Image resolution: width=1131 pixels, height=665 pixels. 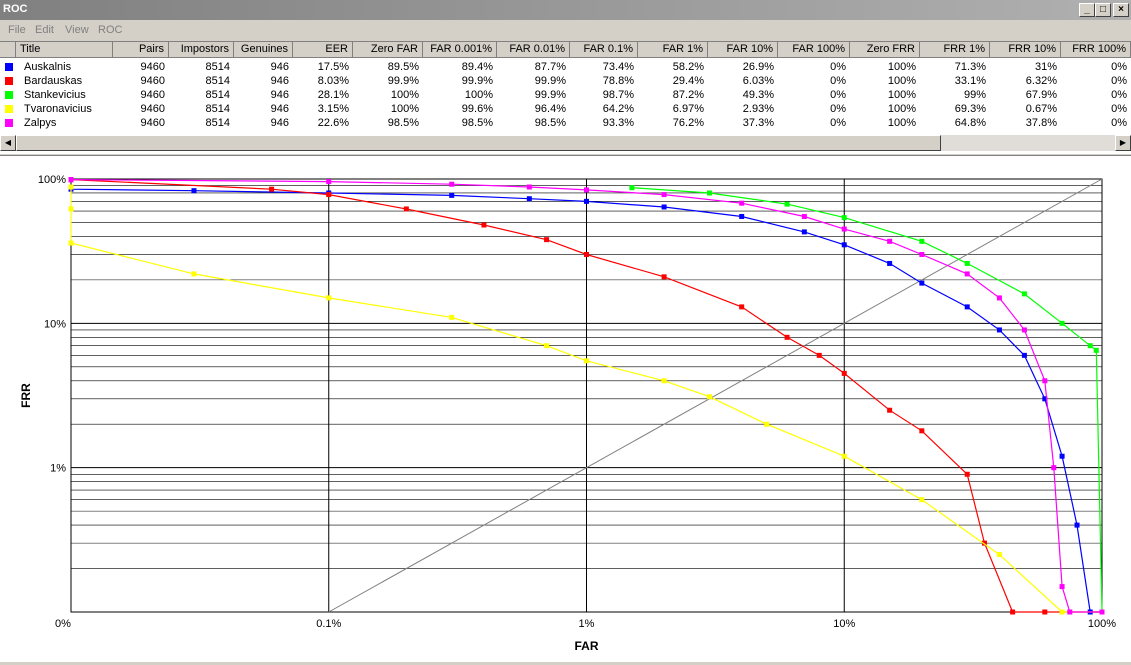 What do you see at coordinates (758, 67) in the screenshot?
I see `table-cell: 26.9%` at bounding box center [758, 67].